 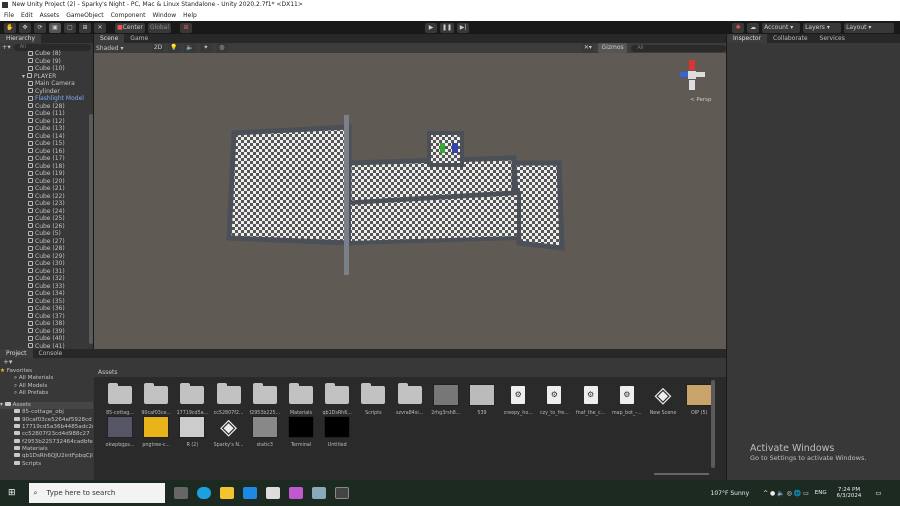 I want to click on hierarchy-item: Cube (18), so click(x=44, y=167).